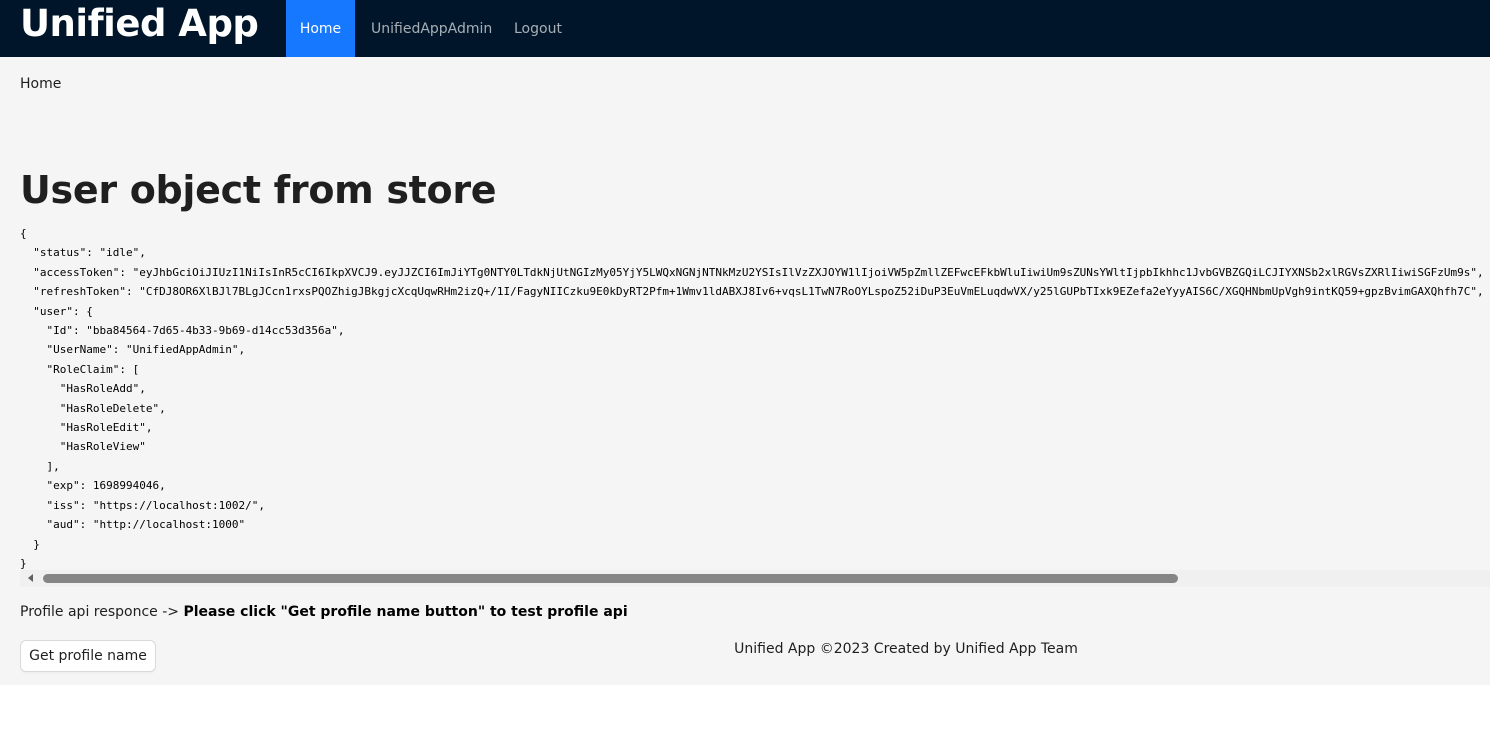  Describe the element at coordinates (102, 612) in the screenshot. I see `profile-api-label: Profile api responce ->` at that location.